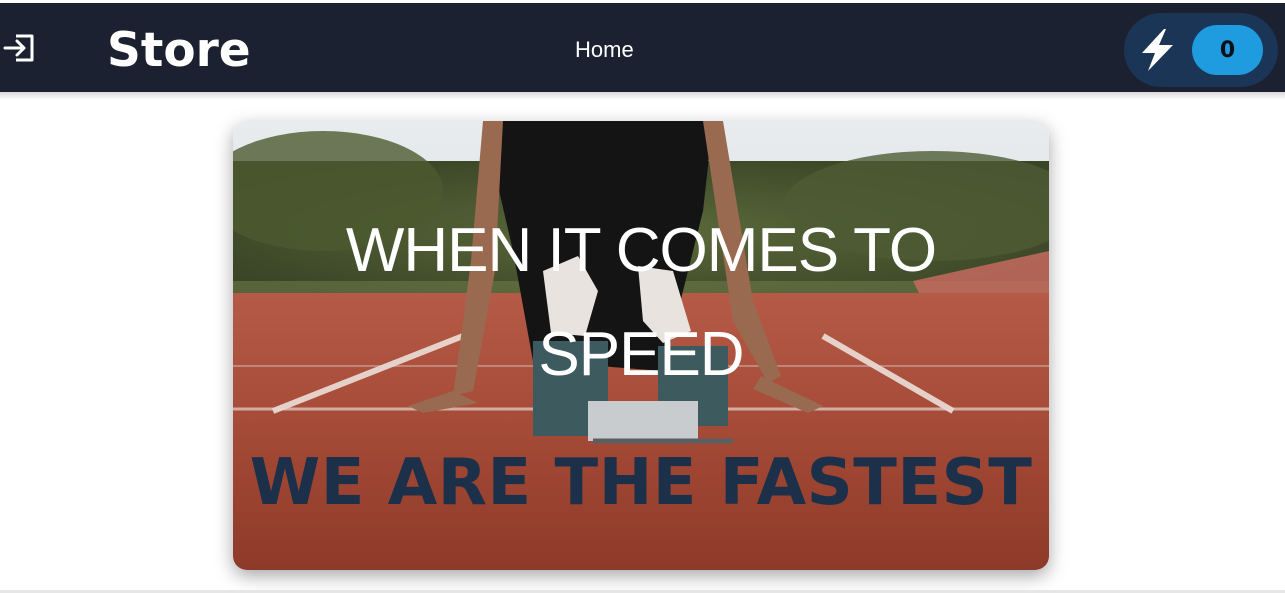 This screenshot has width=1285, height=593. I want to click on hero-tagline: WE ARE THE FASTEST, so click(641, 483).